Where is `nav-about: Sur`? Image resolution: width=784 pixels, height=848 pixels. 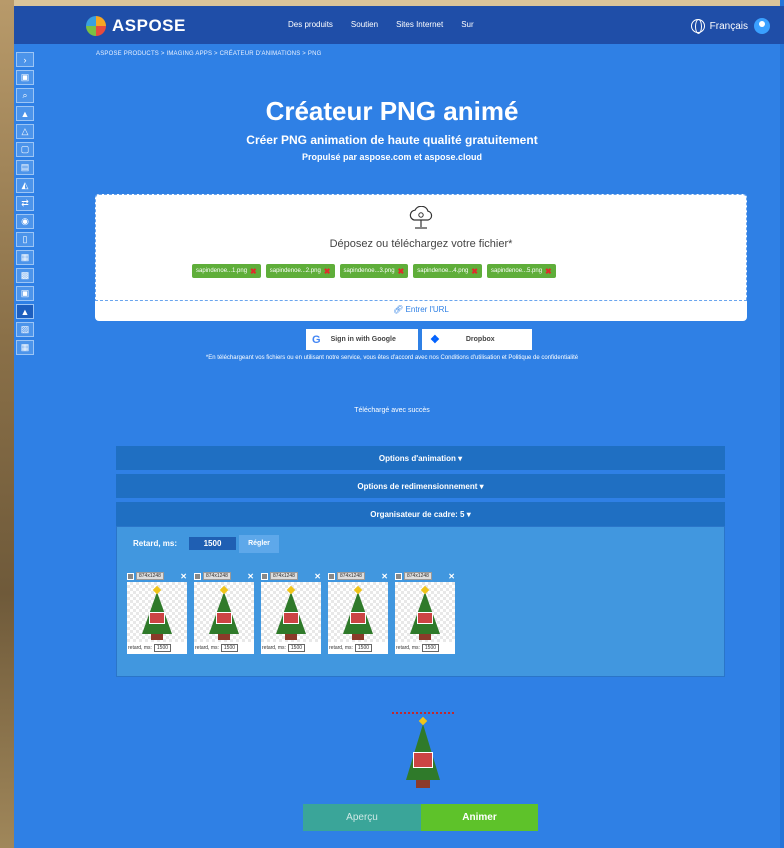 nav-about: Sur is located at coordinates (467, 24).